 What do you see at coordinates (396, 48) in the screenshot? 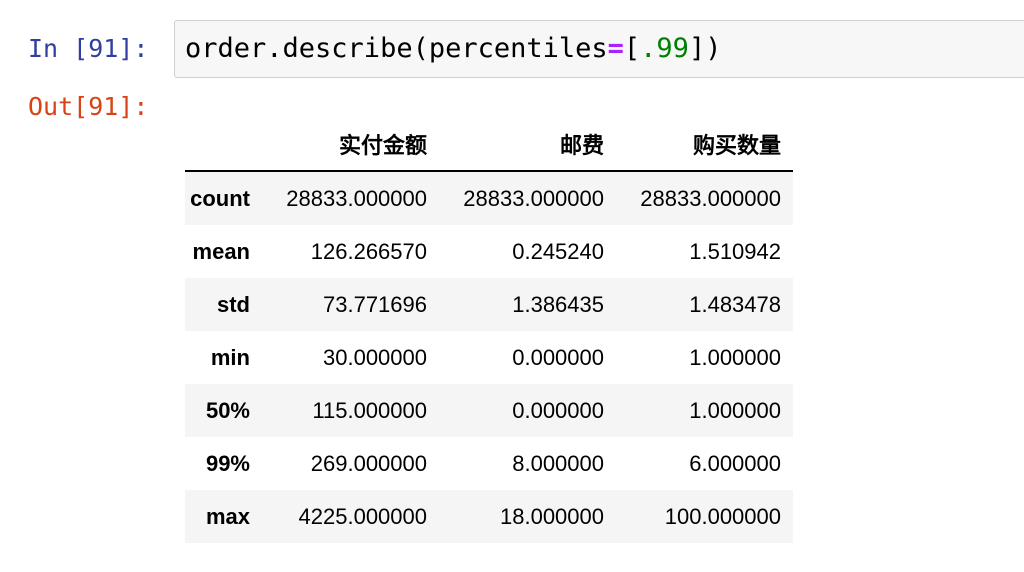
I see `code-call: order.describe(percentiles` at bounding box center [396, 48].